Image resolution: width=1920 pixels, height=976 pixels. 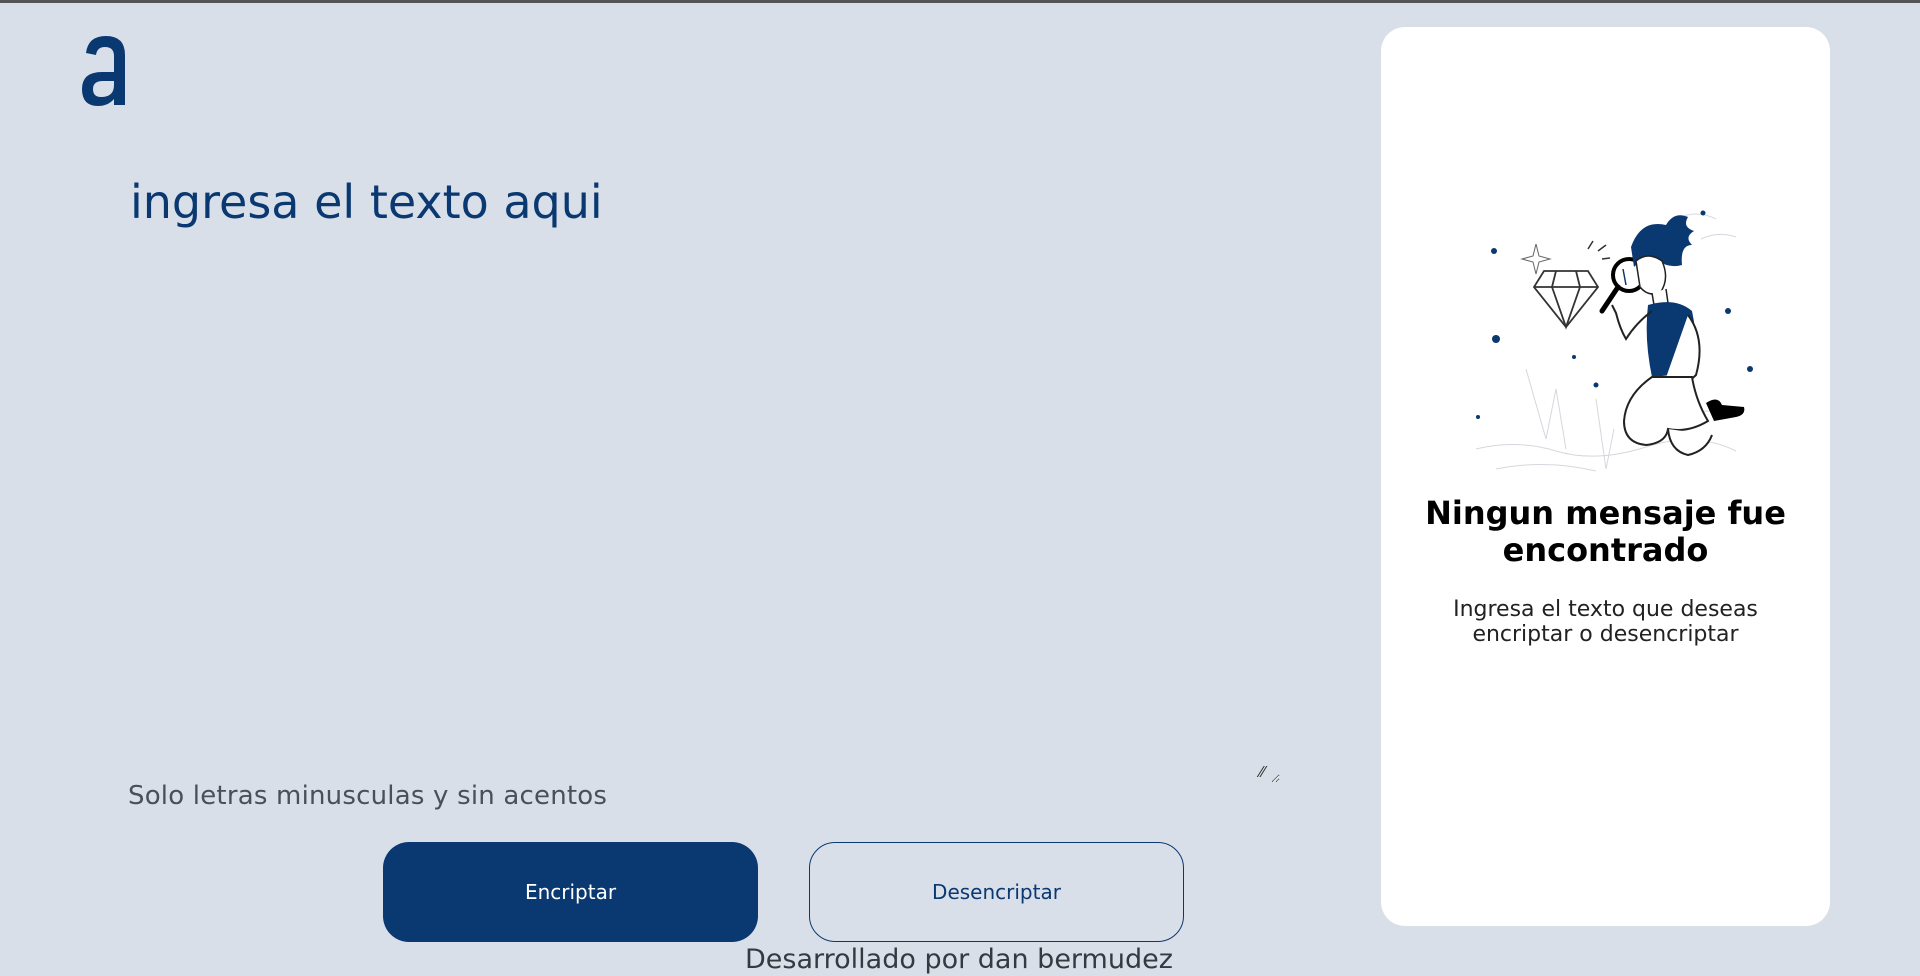 What do you see at coordinates (105, 71) in the screenshot?
I see `letter-a-logo-icon` at bounding box center [105, 71].